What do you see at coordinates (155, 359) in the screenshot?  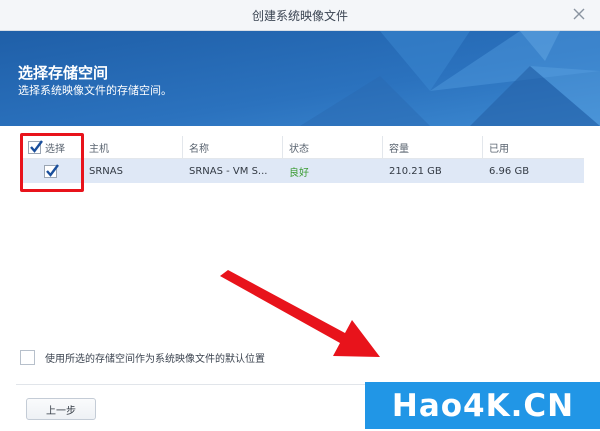 I see `default-location-label: 使用所选的存储空间作为系统映像文件的默认位置` at bounding box center [155, 359].